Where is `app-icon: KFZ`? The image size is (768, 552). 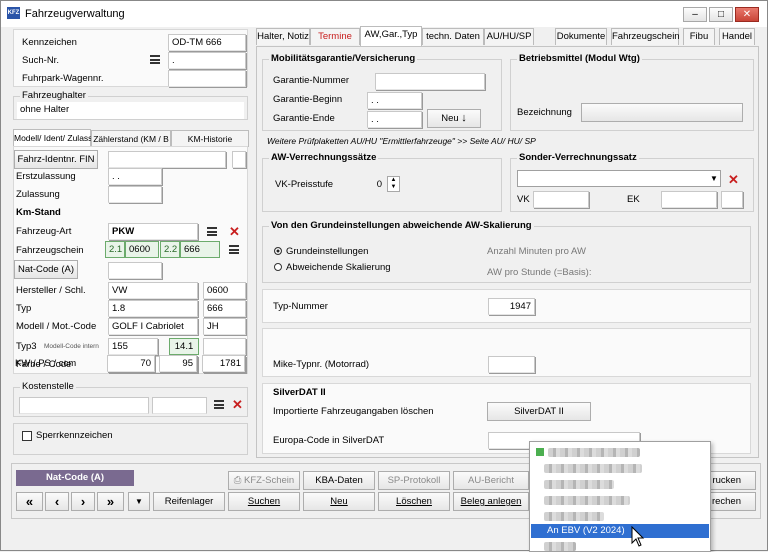
app-icon: KFZ is located at coordinates (13, 13).